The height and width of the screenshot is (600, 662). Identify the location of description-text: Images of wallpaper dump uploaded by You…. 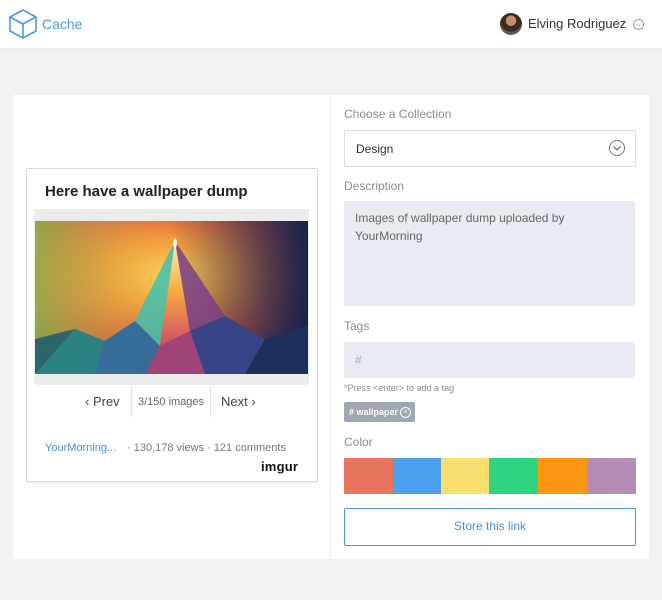
(490, 227).